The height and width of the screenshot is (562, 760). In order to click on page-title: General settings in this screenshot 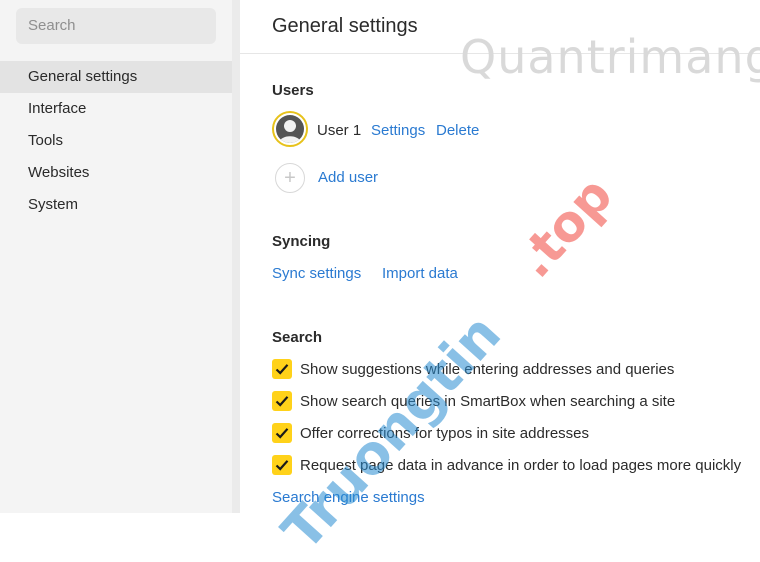, I will do `click(345, 26)`.